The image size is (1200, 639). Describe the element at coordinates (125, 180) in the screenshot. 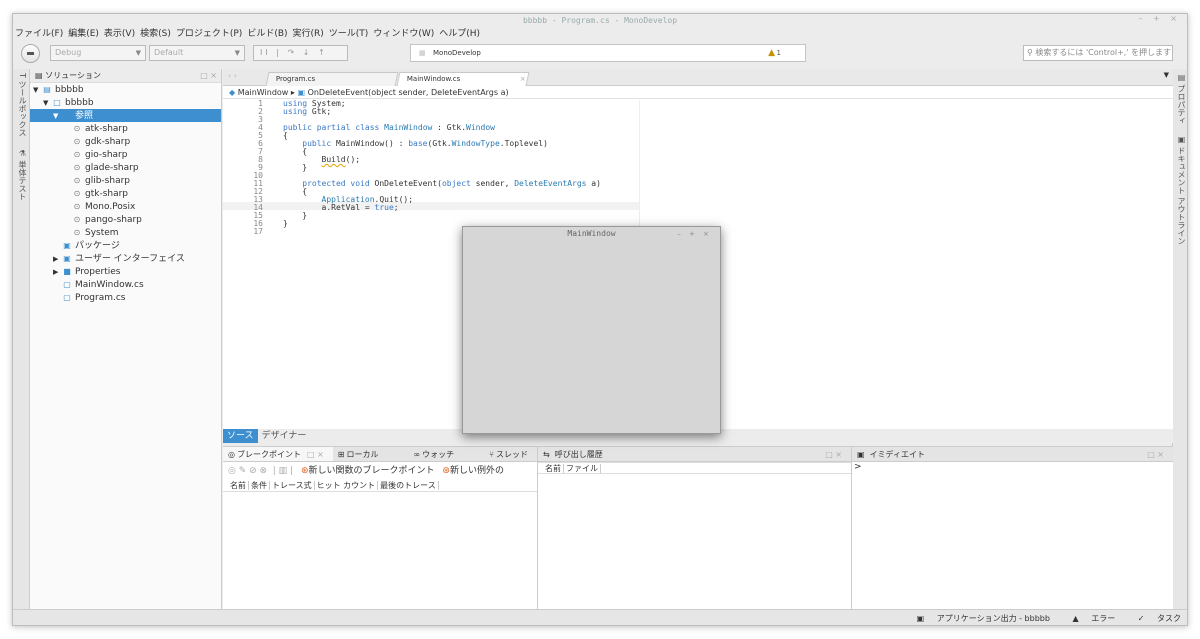

I see `tree-item: ⊙ glib-sharp` at that location.